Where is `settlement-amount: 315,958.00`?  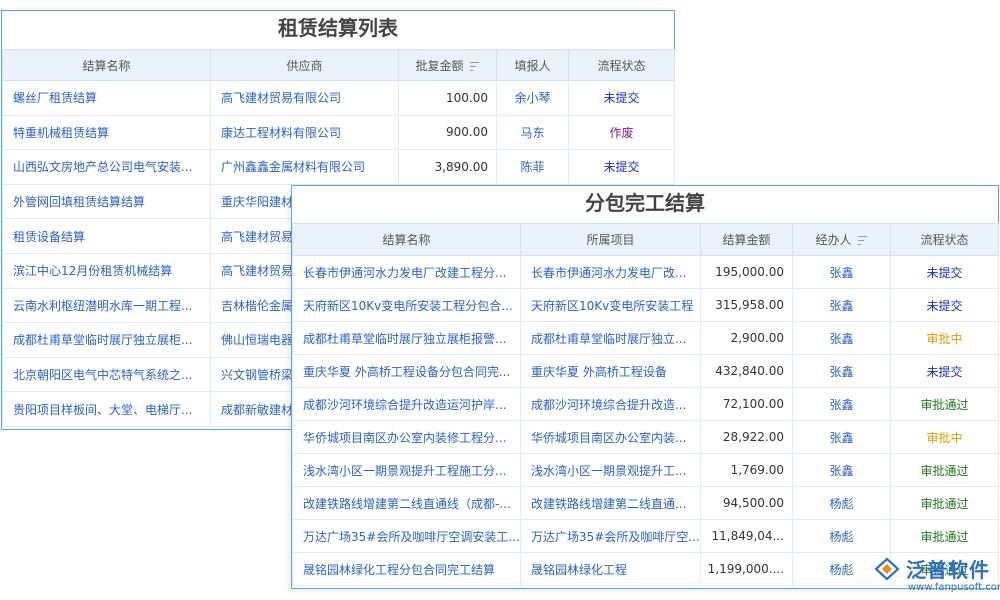
settlement-amount: 315,958.00 is located at coordinates (747, 305).